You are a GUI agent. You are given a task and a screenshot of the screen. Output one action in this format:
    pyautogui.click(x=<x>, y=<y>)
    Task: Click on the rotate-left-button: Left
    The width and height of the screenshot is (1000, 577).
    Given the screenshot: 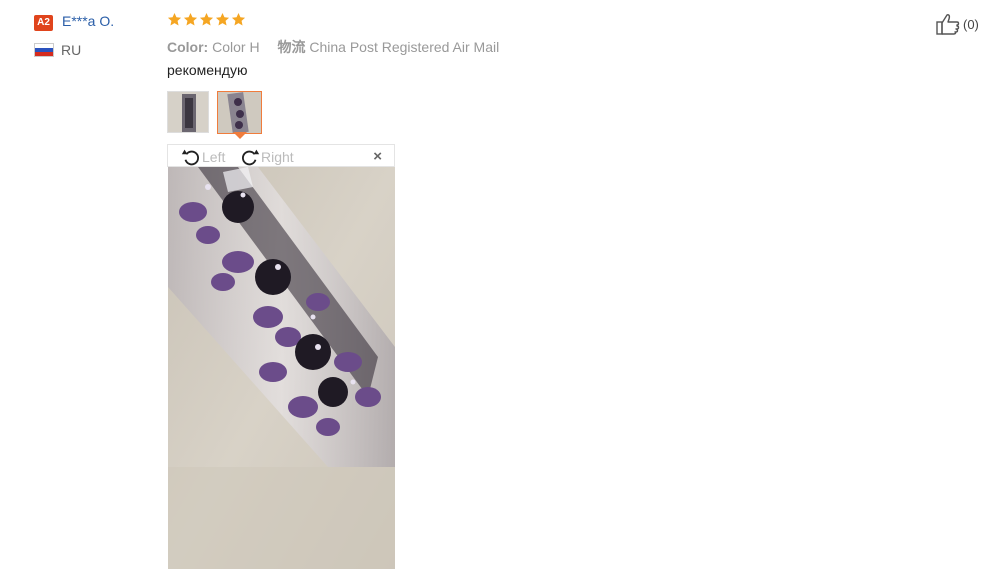 What is the action you would take?
    pyautogui.click(x=202, y=156)
    